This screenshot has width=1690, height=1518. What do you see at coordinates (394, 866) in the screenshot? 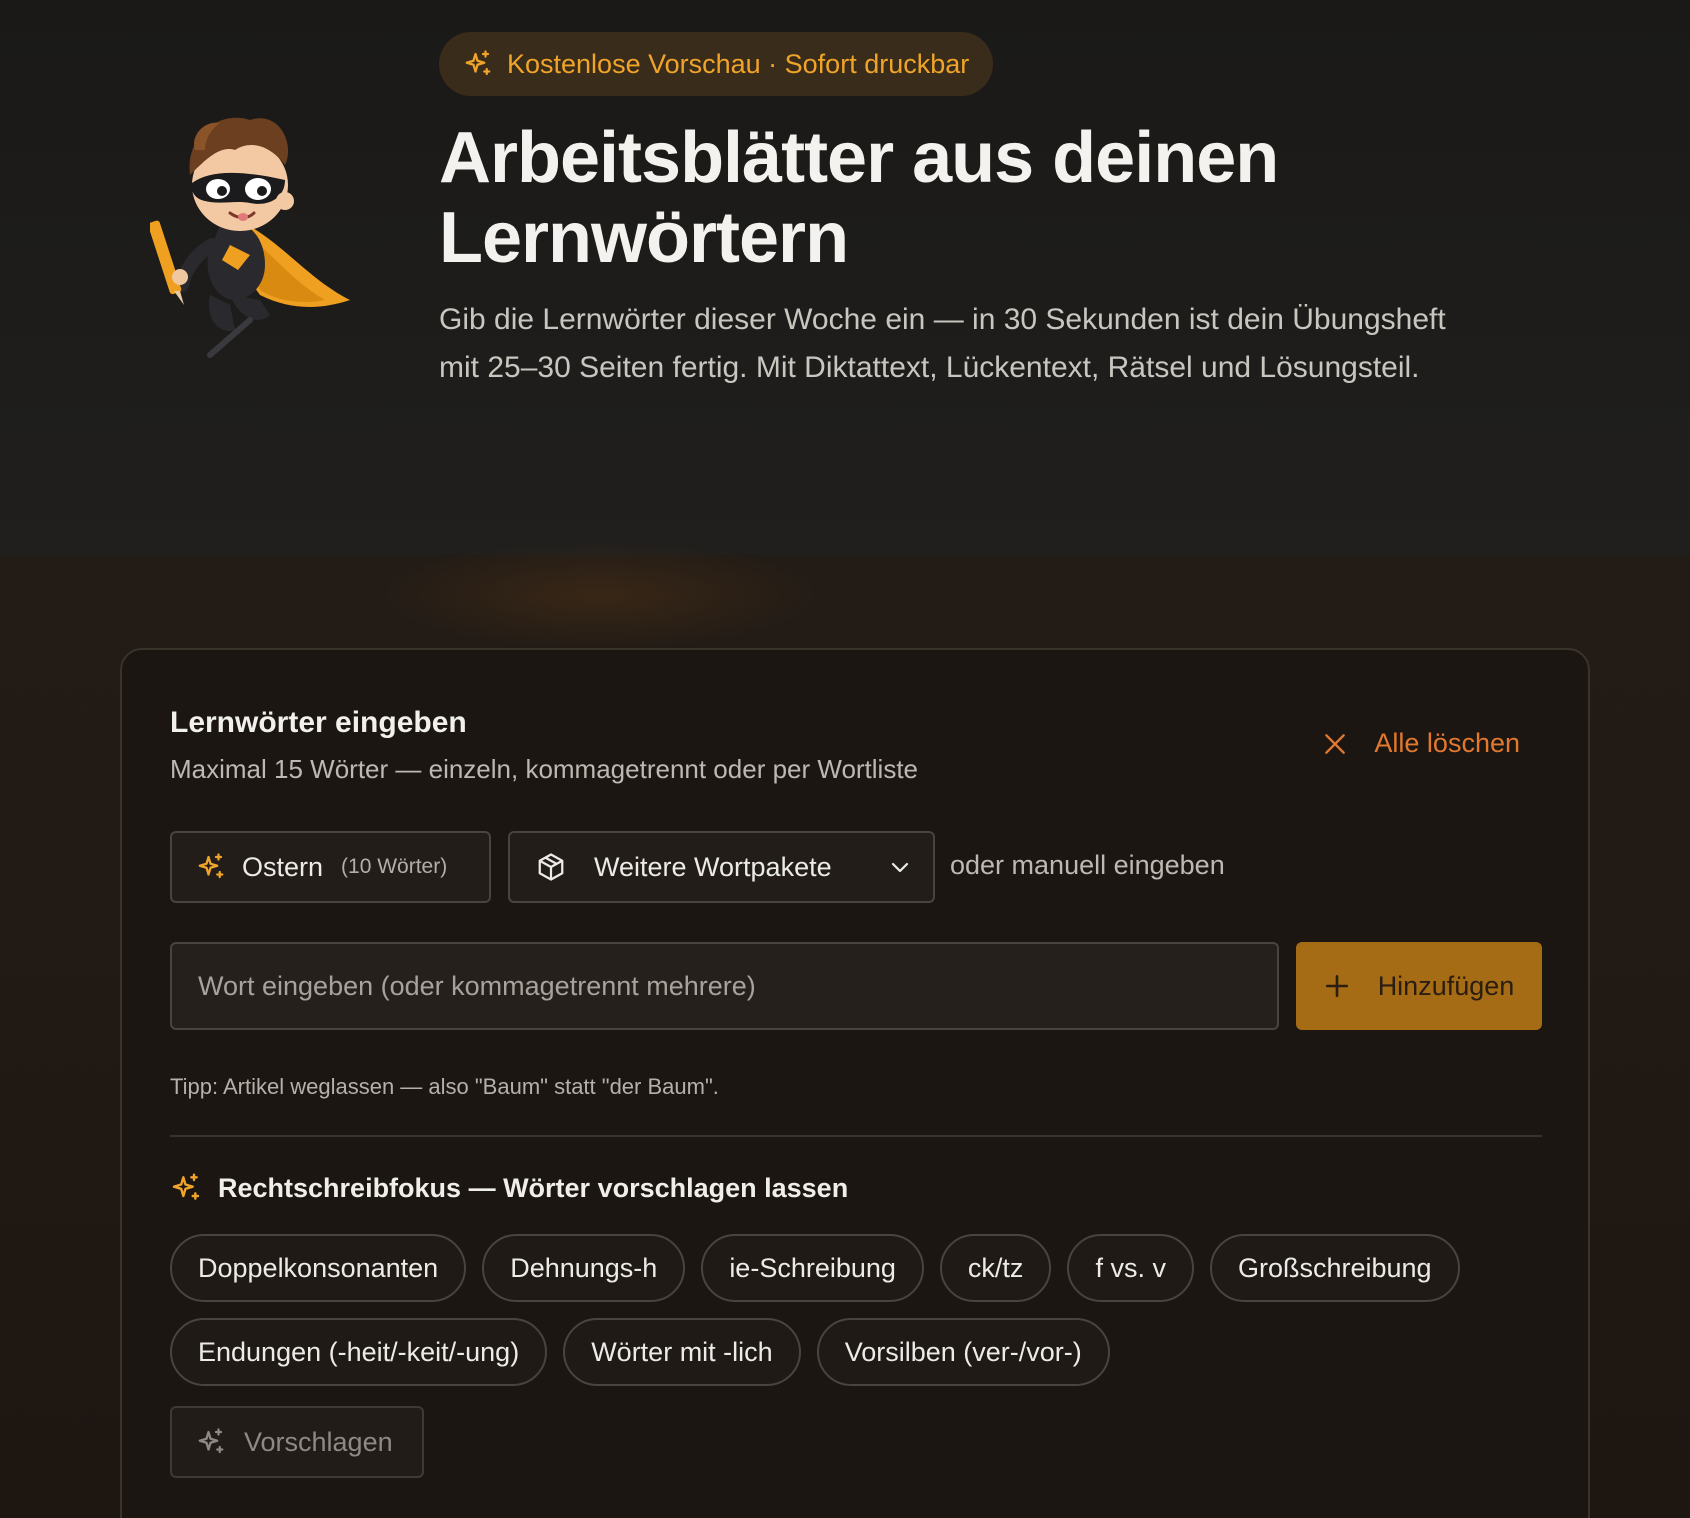
I see `easter-pack-count: (10 Wörter)` at bounding box center [394, 866].